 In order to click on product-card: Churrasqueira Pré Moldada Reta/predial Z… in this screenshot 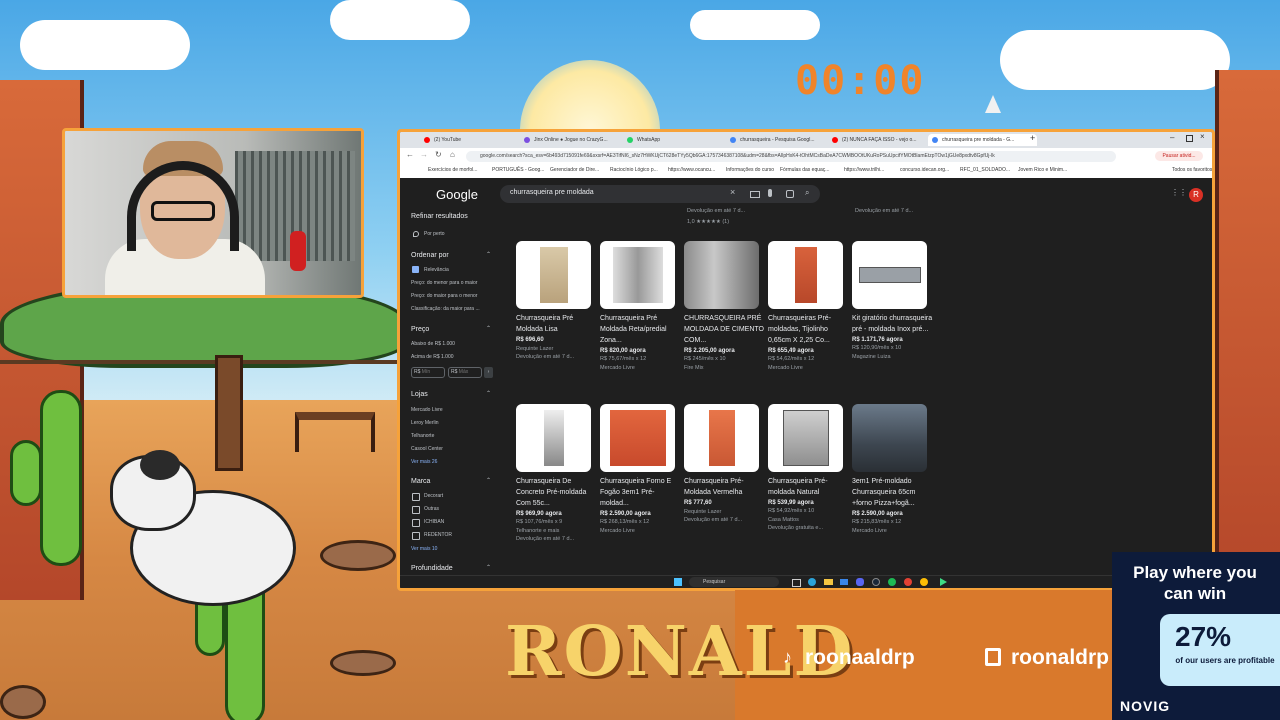, I will do `click(641, 306)`.